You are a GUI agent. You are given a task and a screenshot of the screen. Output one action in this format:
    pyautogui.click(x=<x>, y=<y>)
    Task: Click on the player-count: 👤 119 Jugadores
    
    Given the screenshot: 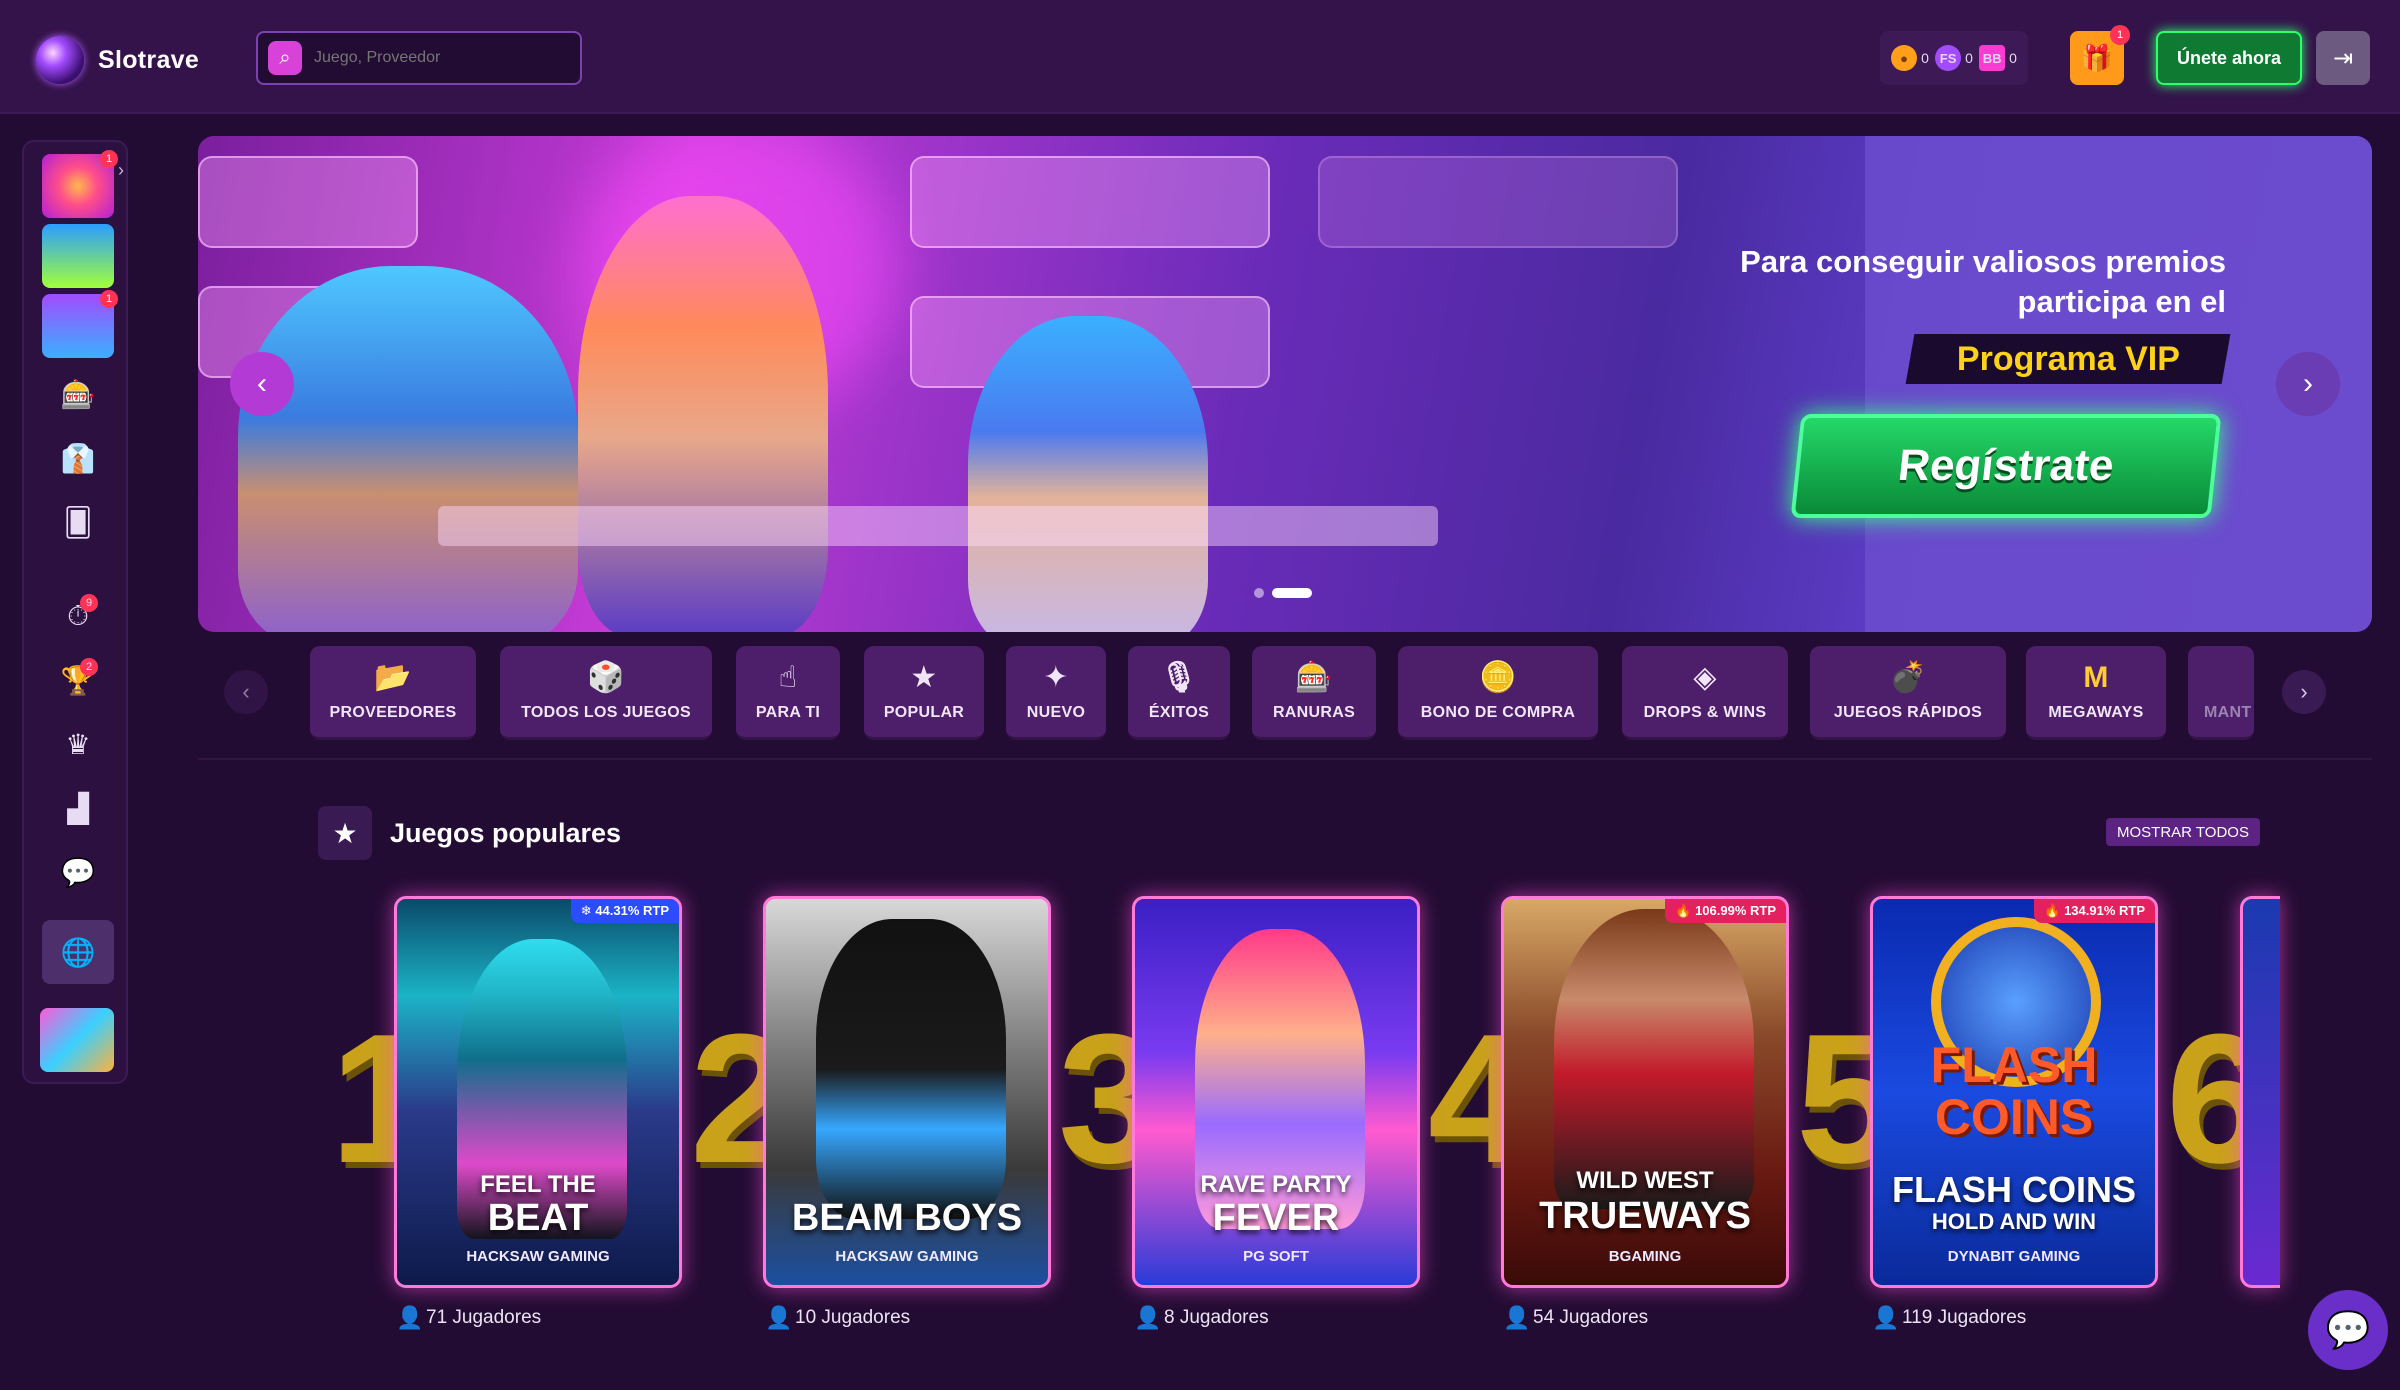 What is the action you would take?
    pyautogui.click(x=1949, y=1317)
    